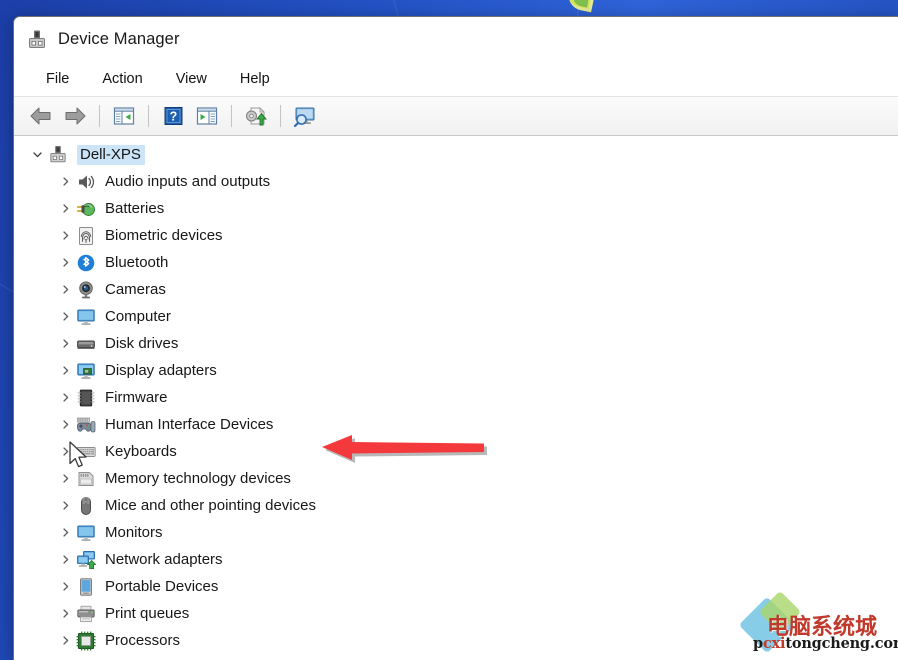  Describe the element at coordinates (86, 209) in the screenshot. I see `battery-icon` at that location.